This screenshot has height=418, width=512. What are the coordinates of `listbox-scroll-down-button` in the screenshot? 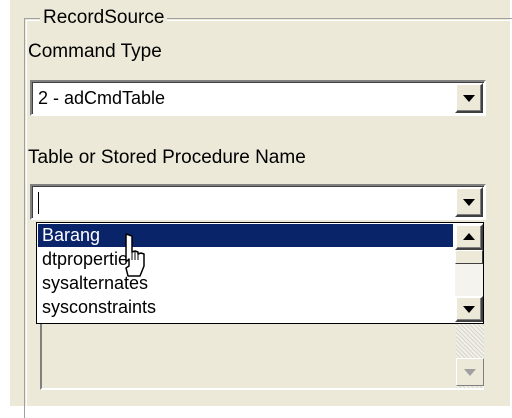 It's located at (470, 372).